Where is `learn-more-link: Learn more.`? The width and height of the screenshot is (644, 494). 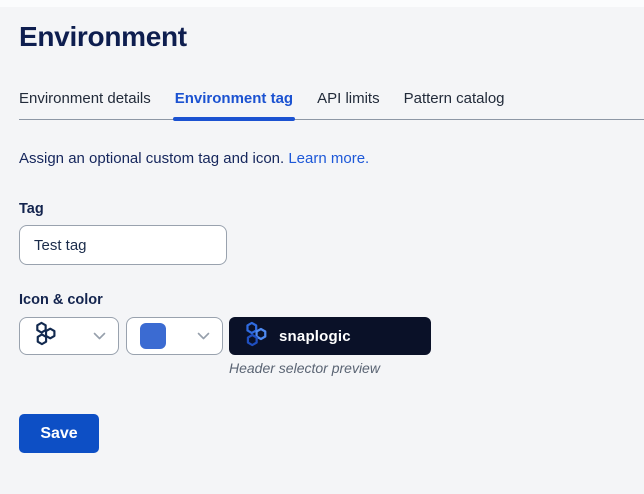 learn-more-link: Learn more. is located at coordinates (328, 158).